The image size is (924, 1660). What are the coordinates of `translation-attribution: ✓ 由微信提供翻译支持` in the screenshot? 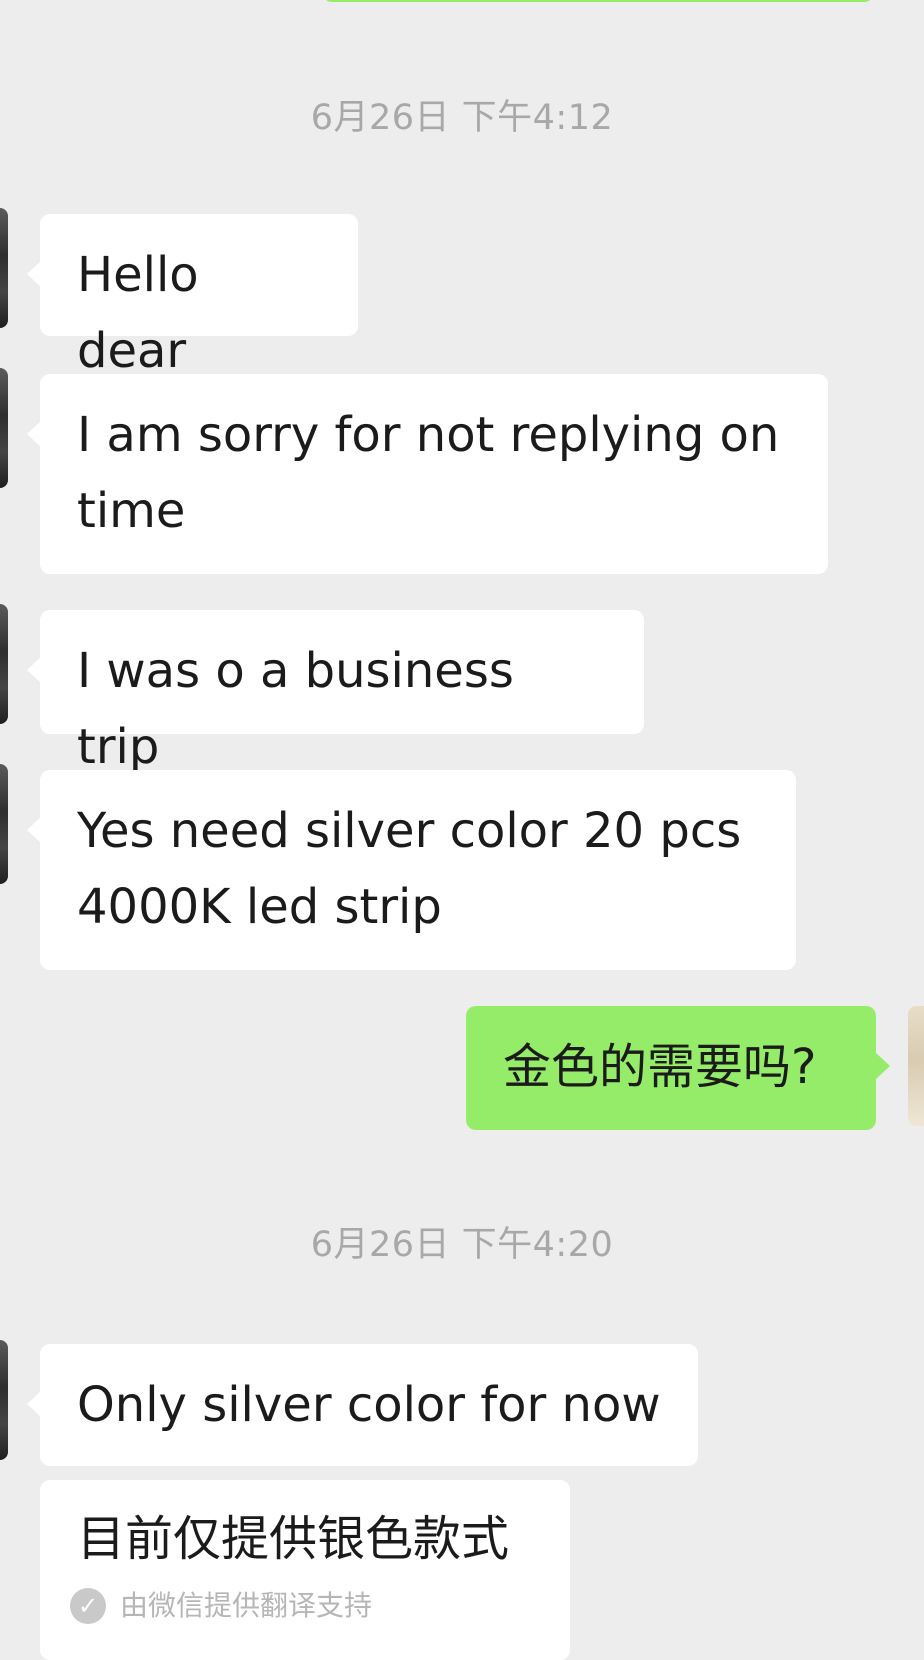 It's located at (221, 1606).